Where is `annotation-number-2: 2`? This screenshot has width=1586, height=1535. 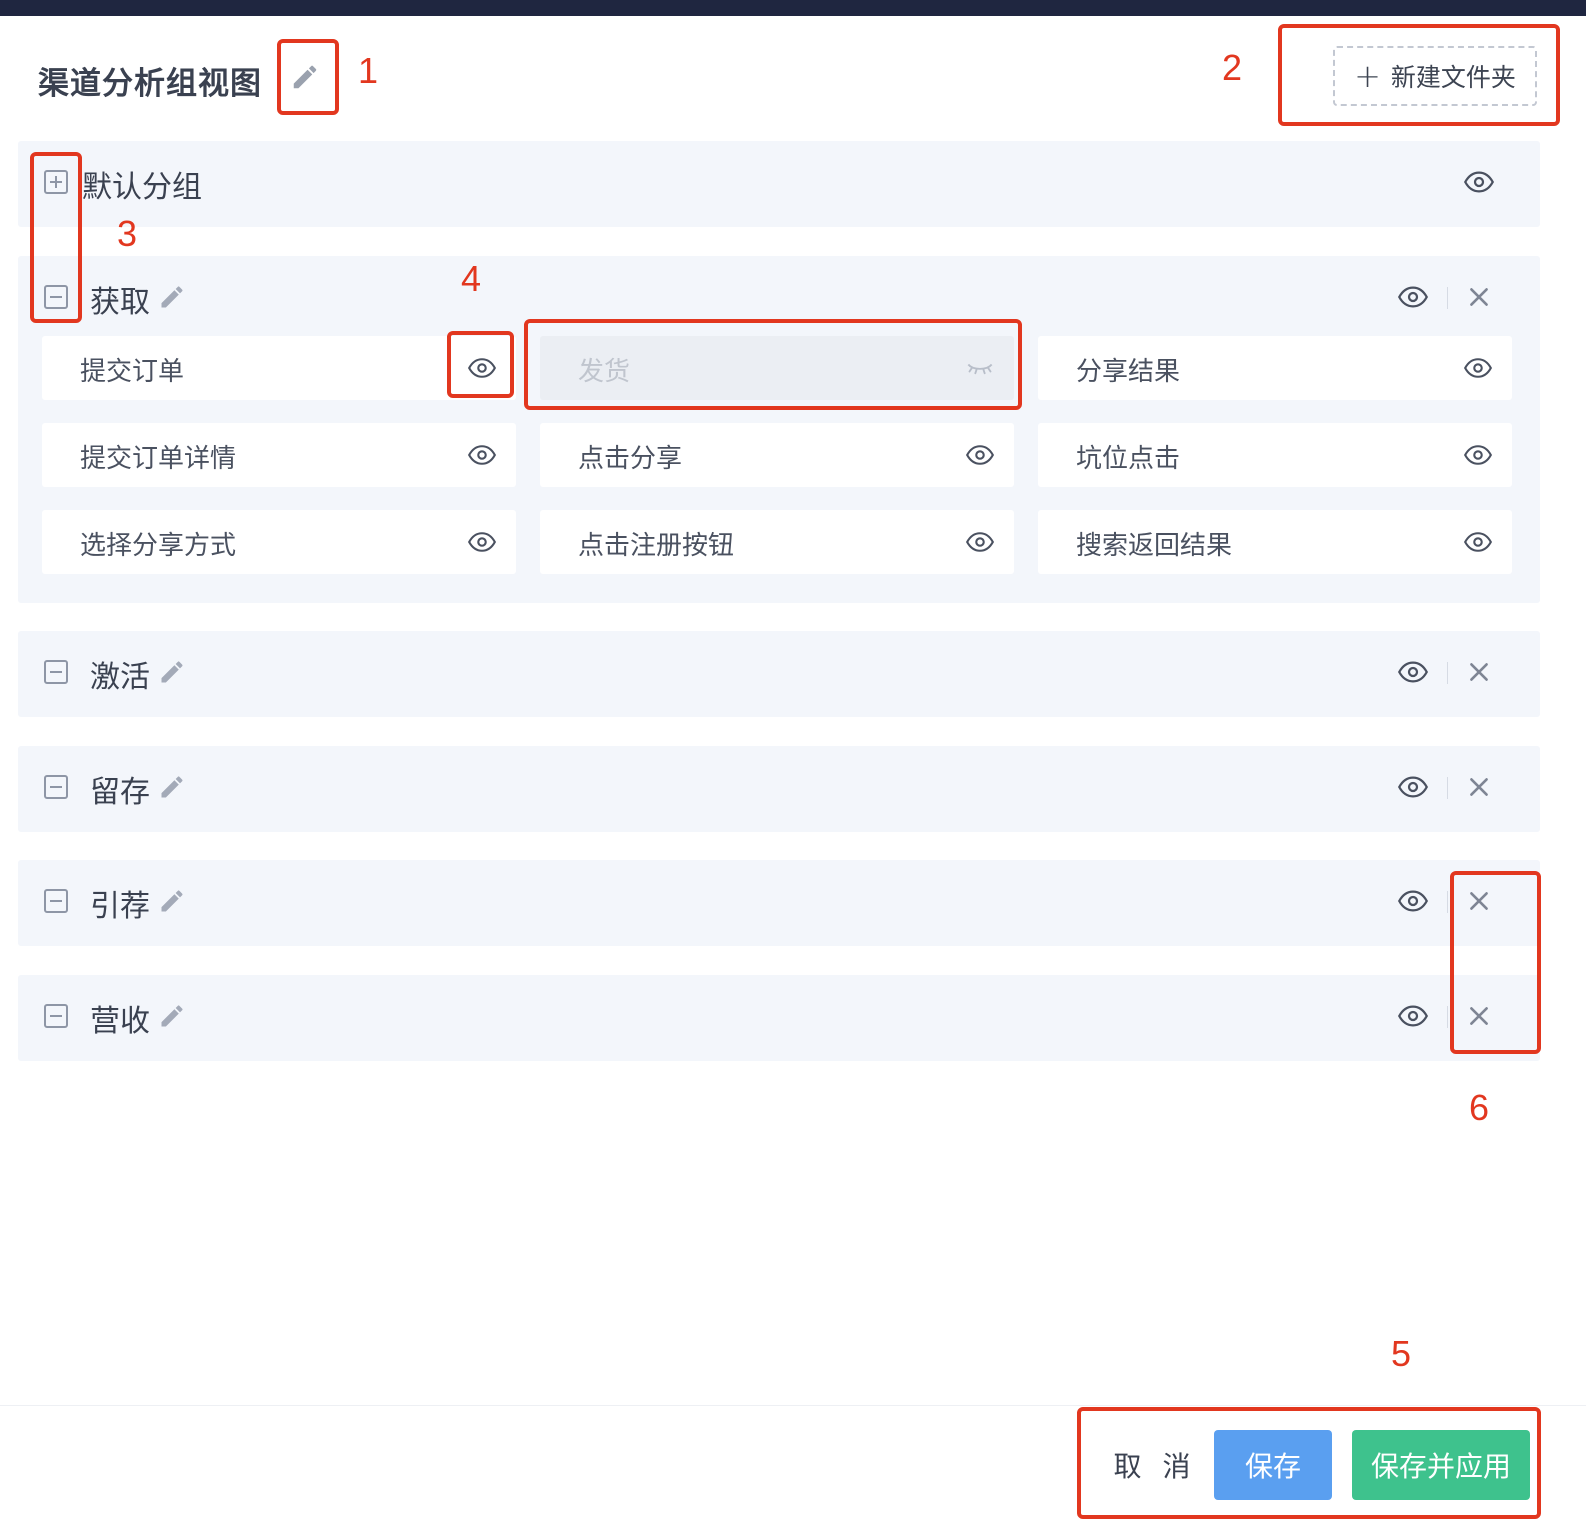
annotation-number-2: 2 is located at coordinates (1232, 67).